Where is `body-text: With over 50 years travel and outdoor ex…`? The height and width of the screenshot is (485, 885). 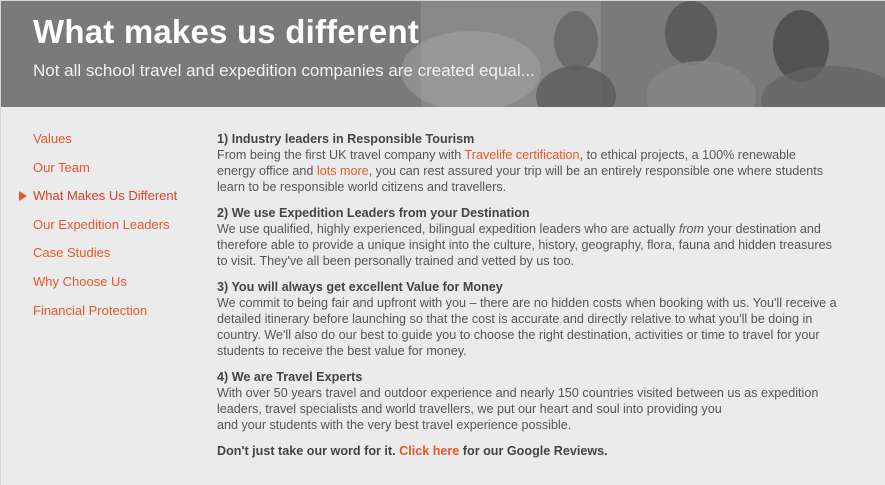 body-text: With over 50 years travel and outdoor ex… is located at coordinates (518, 401).